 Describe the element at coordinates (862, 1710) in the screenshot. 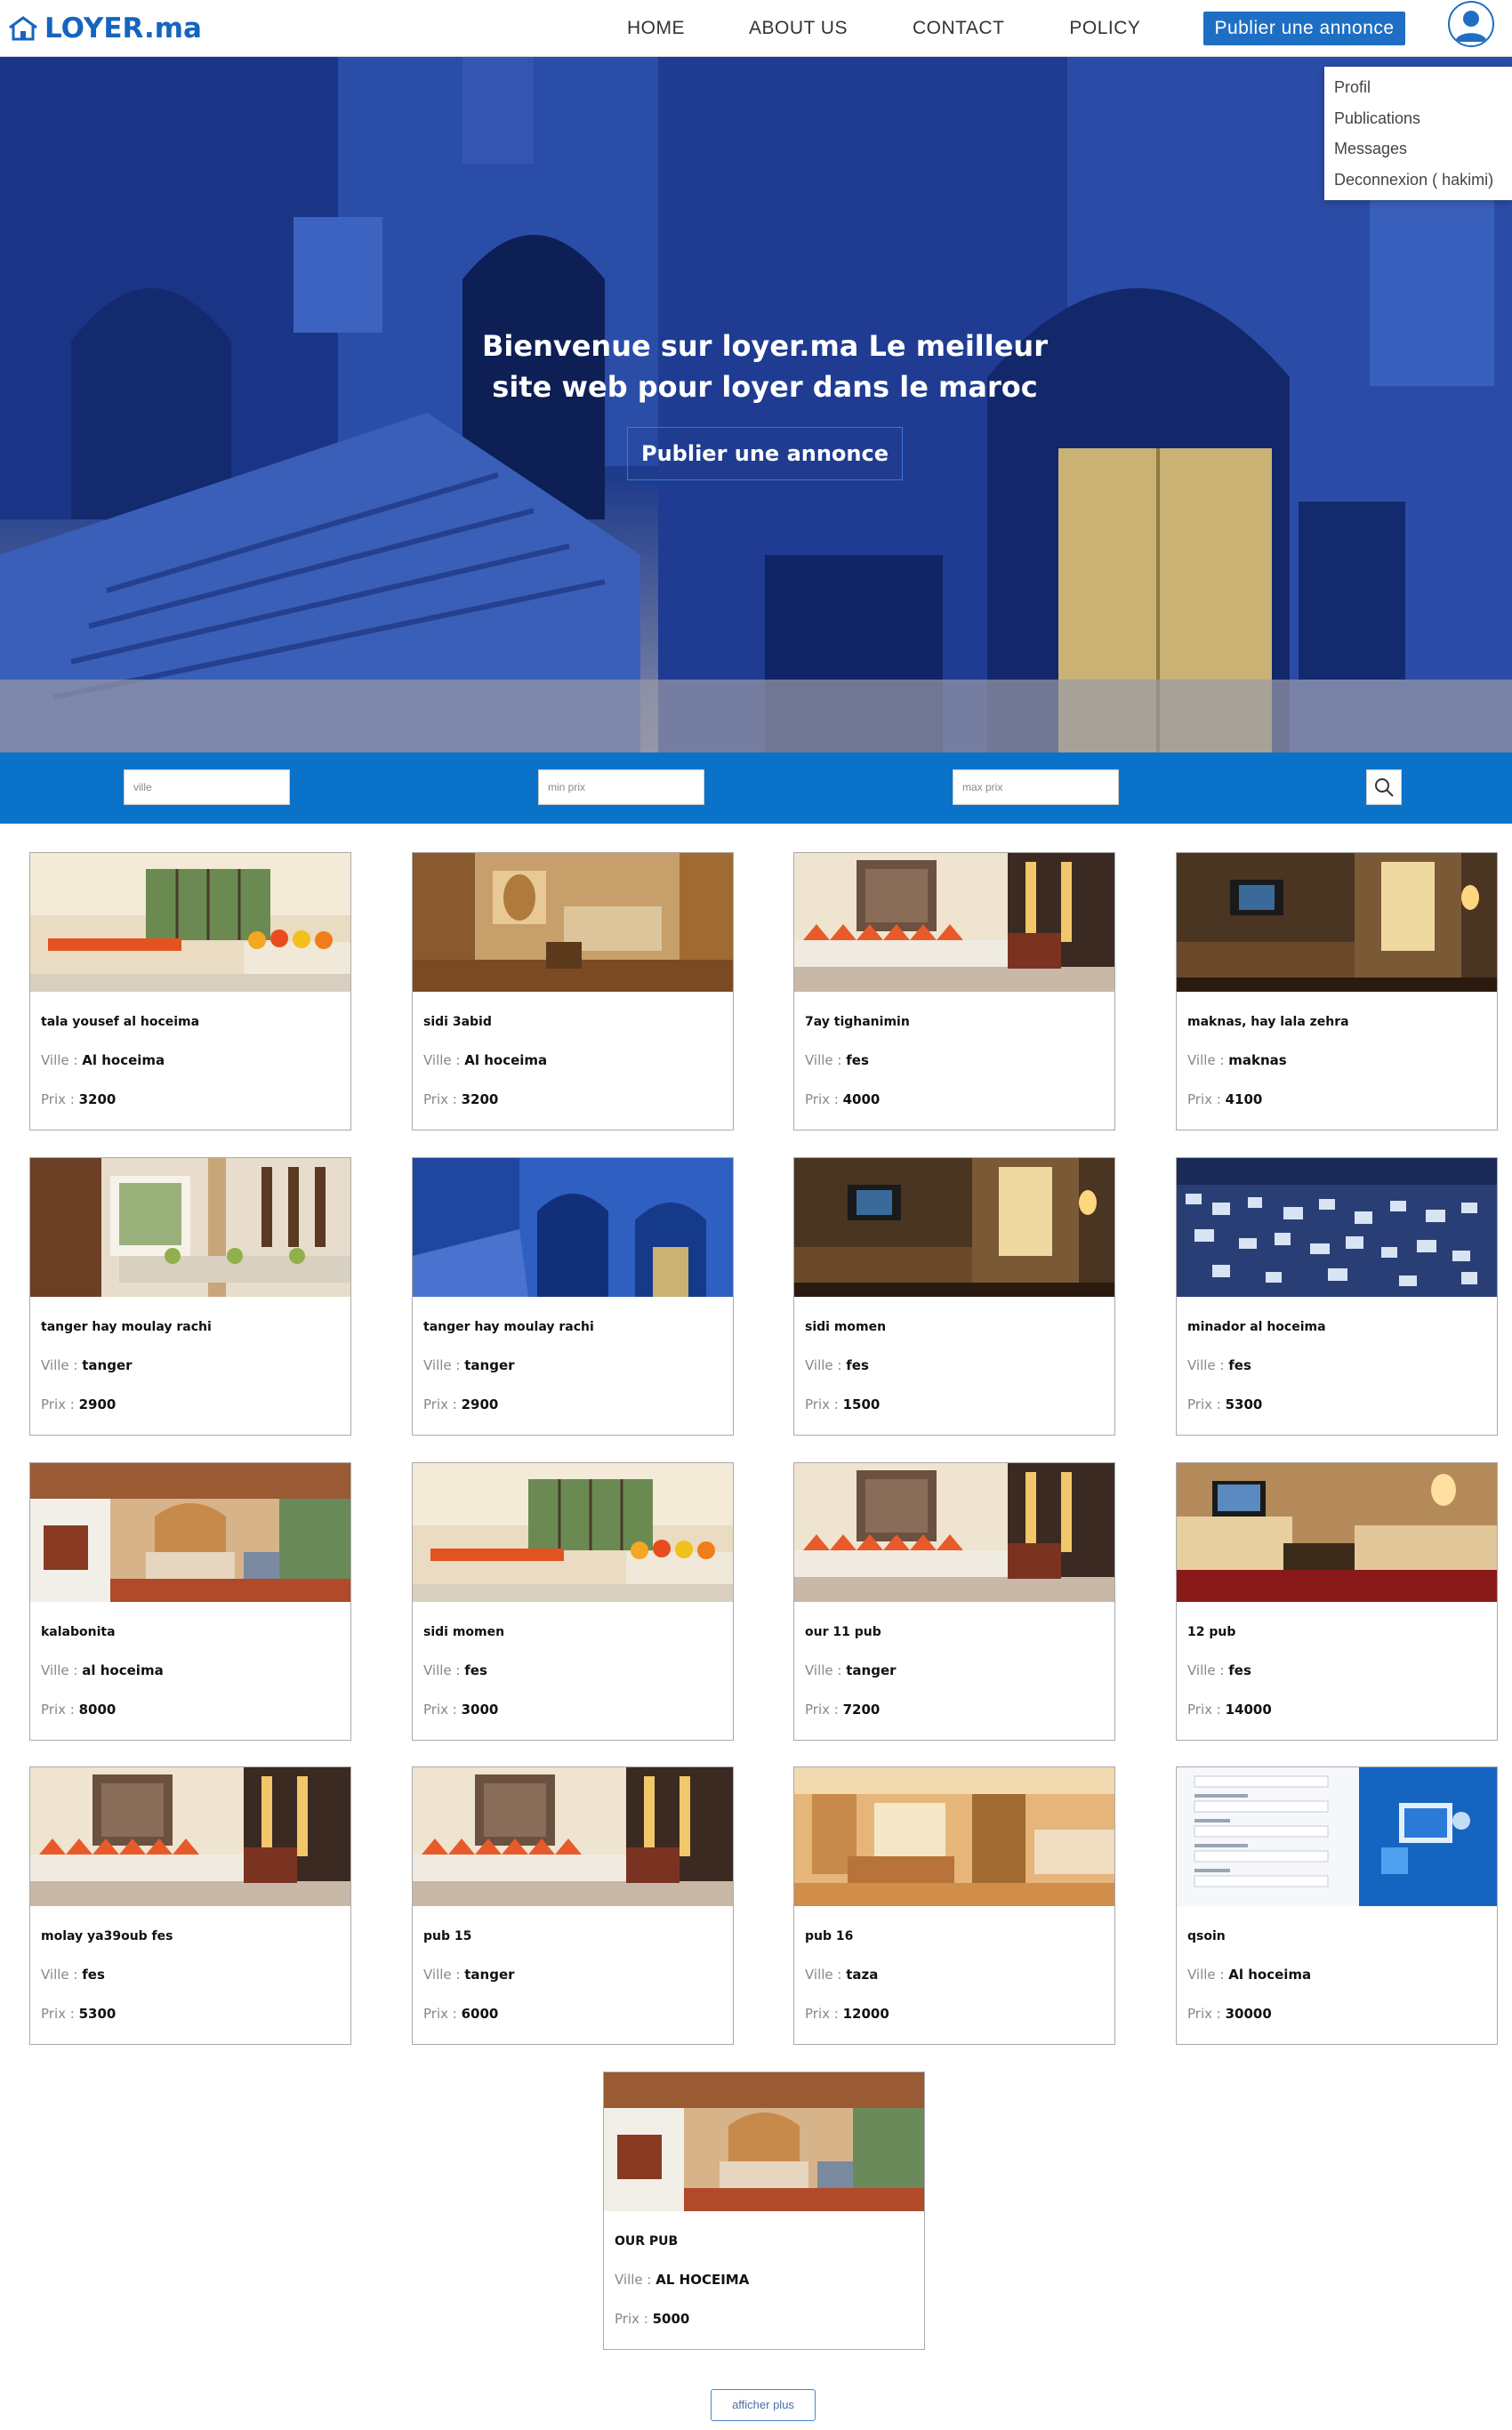

I see `listing-price-value: 7200` at that location.